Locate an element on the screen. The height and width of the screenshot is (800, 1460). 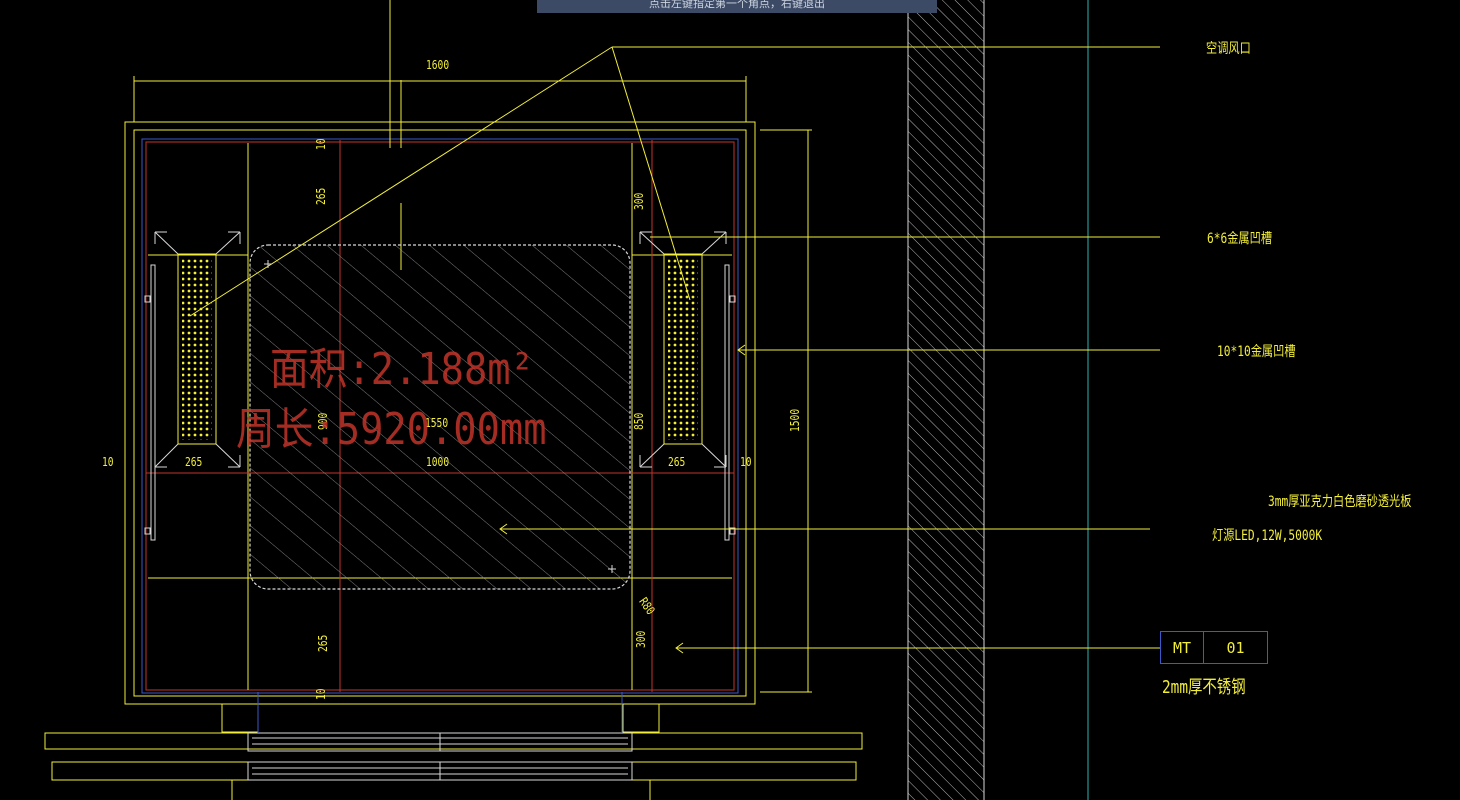
callout-acrylic-panel: 3mm厚亚克力白色磨砂透光板 is located at coordinates (1340, 502).